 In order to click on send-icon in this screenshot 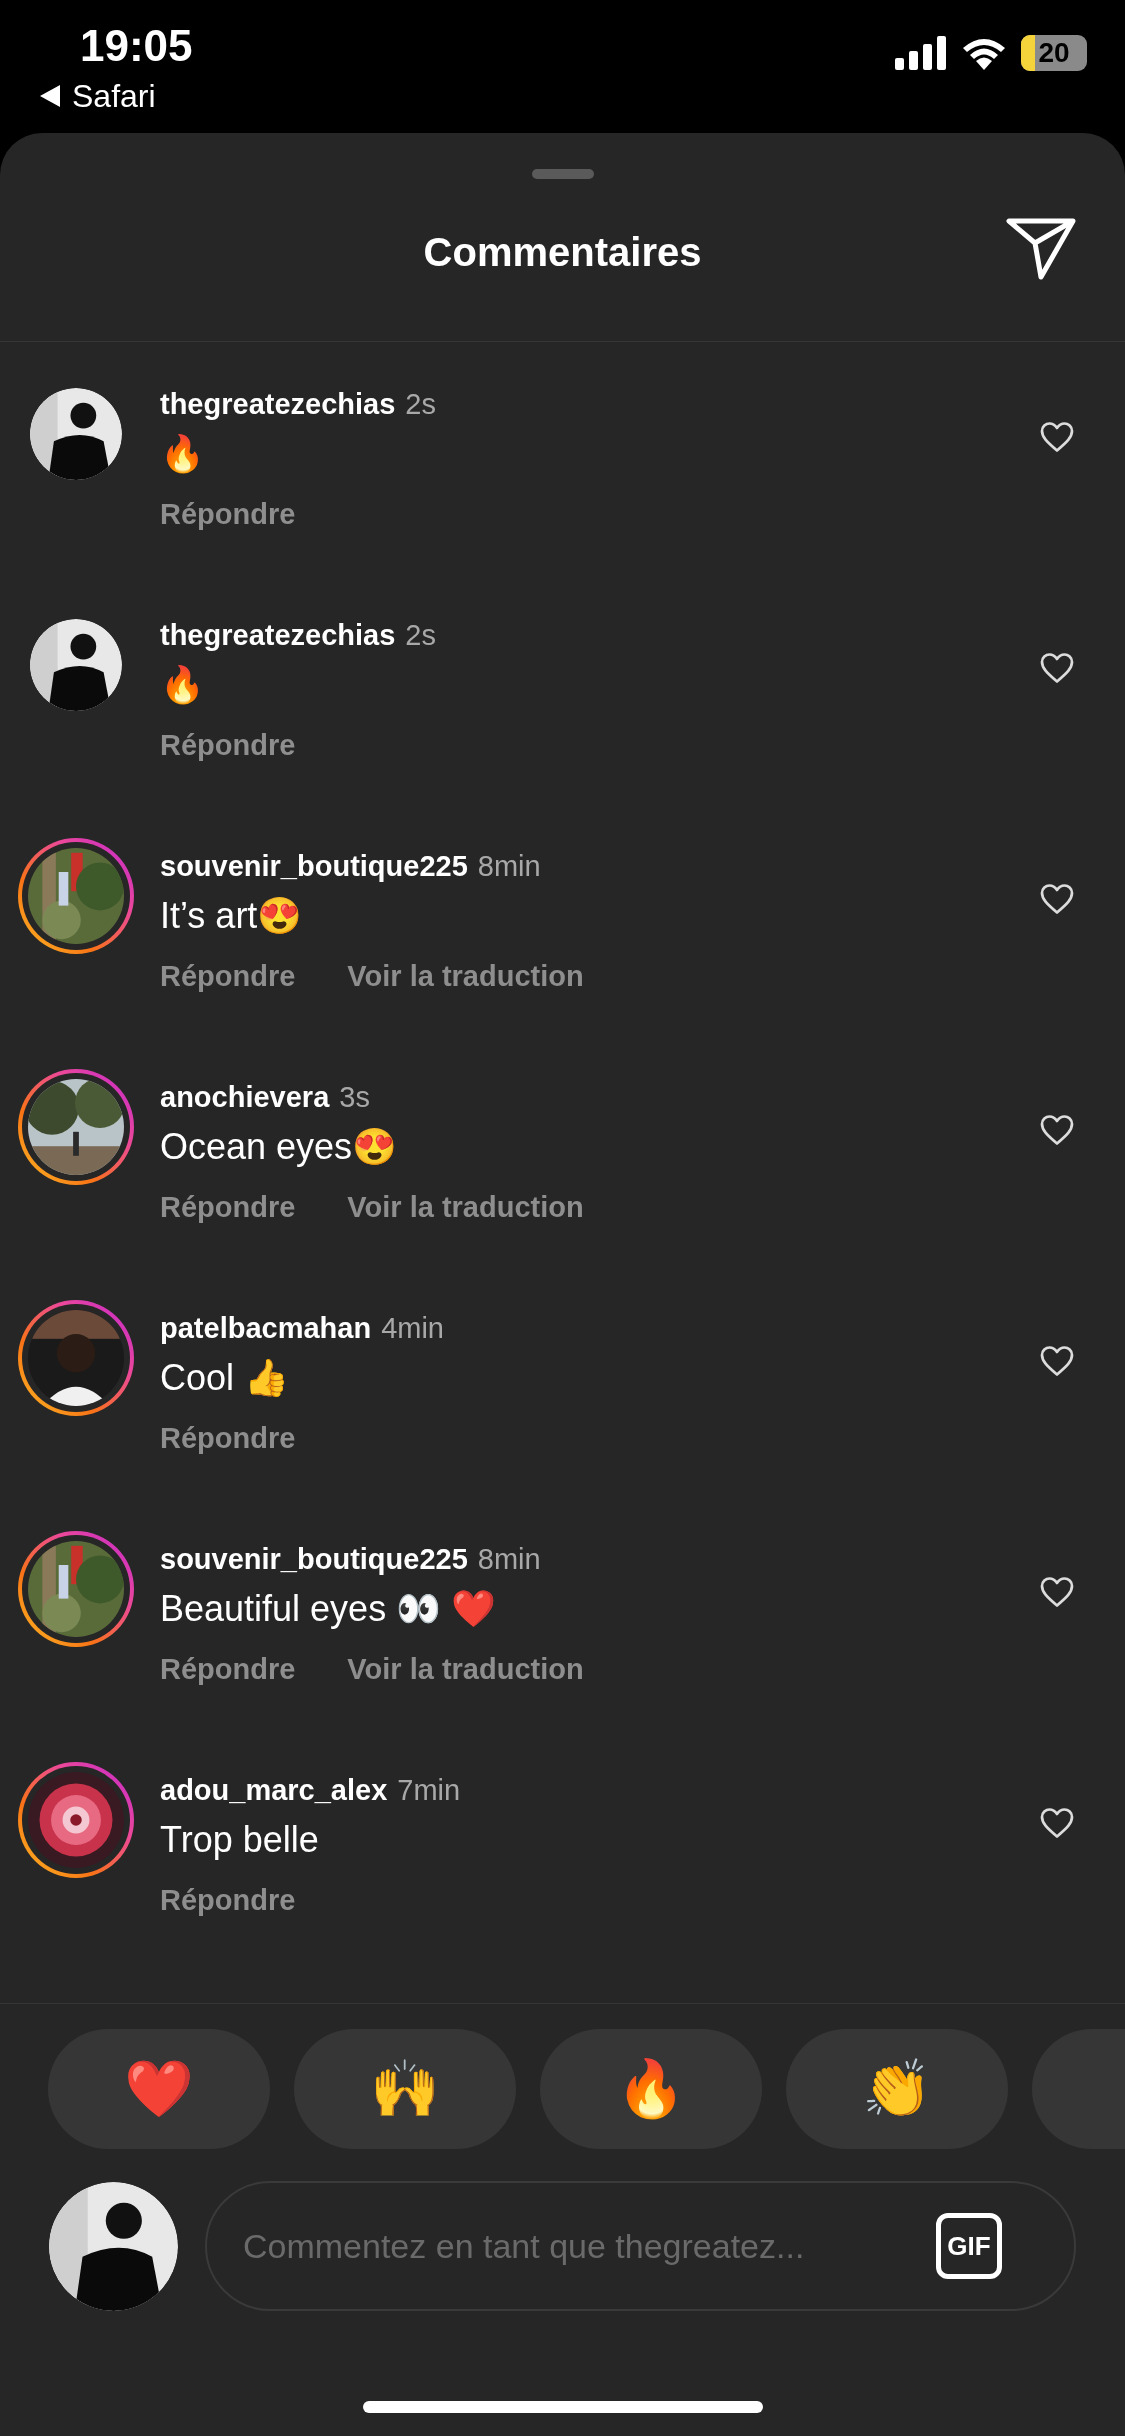, I will do `click(1041, 249)`.